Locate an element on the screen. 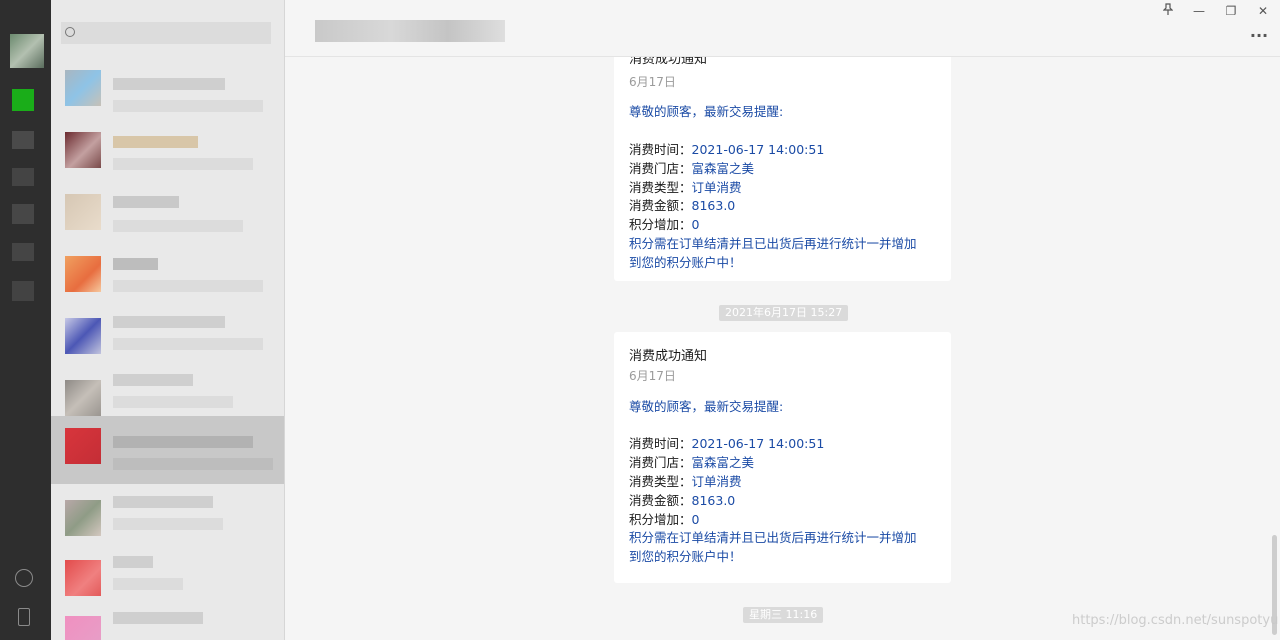  link-icon is located at coordinates (24, 578).